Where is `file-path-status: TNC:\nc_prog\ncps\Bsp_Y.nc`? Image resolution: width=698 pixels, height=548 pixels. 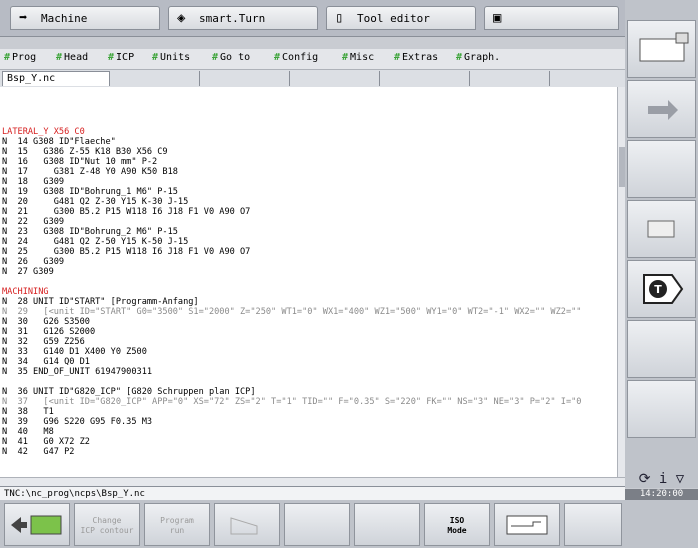
file-path-status: TNC:\nc_prog\ncps\Bsp_Y.nc is located at coordinates (312, 493).